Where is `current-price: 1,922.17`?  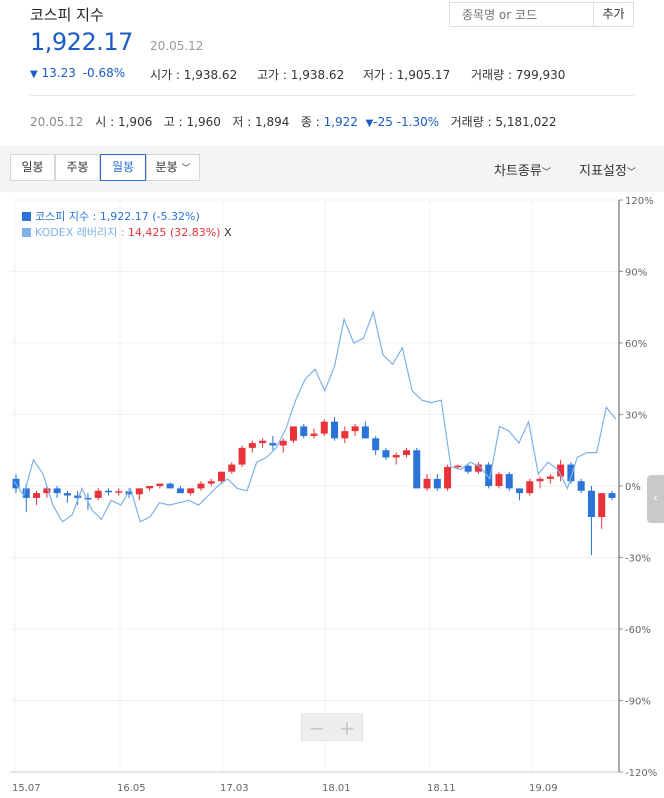
current-price: 1,922.17 is located at coordinates (81, 42).